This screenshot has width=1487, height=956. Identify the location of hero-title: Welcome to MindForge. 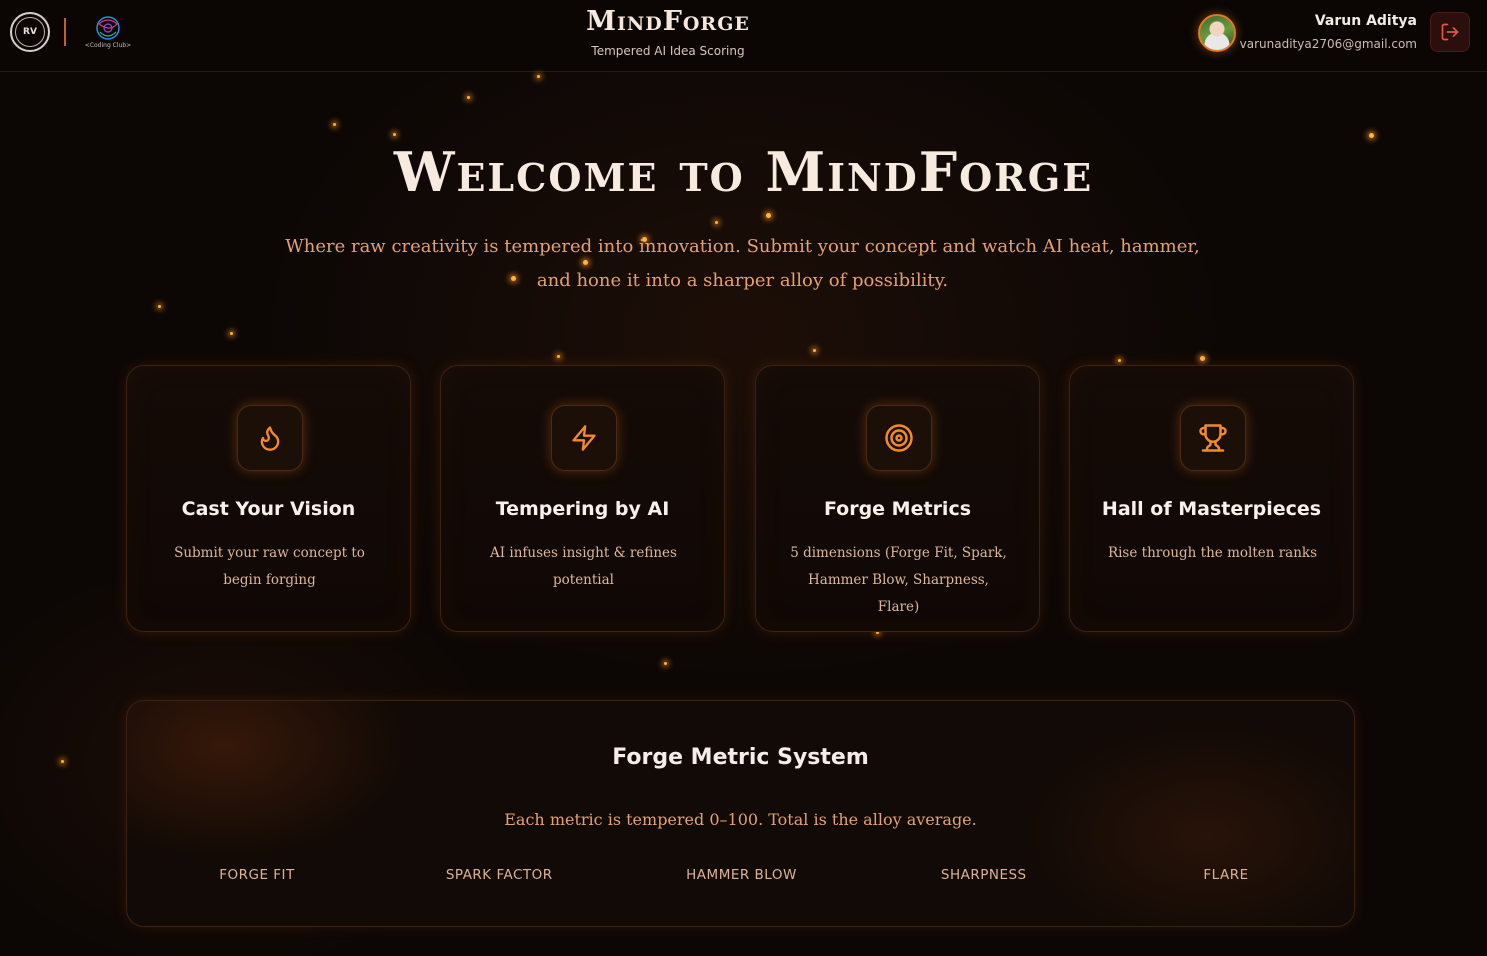
(743, 172).